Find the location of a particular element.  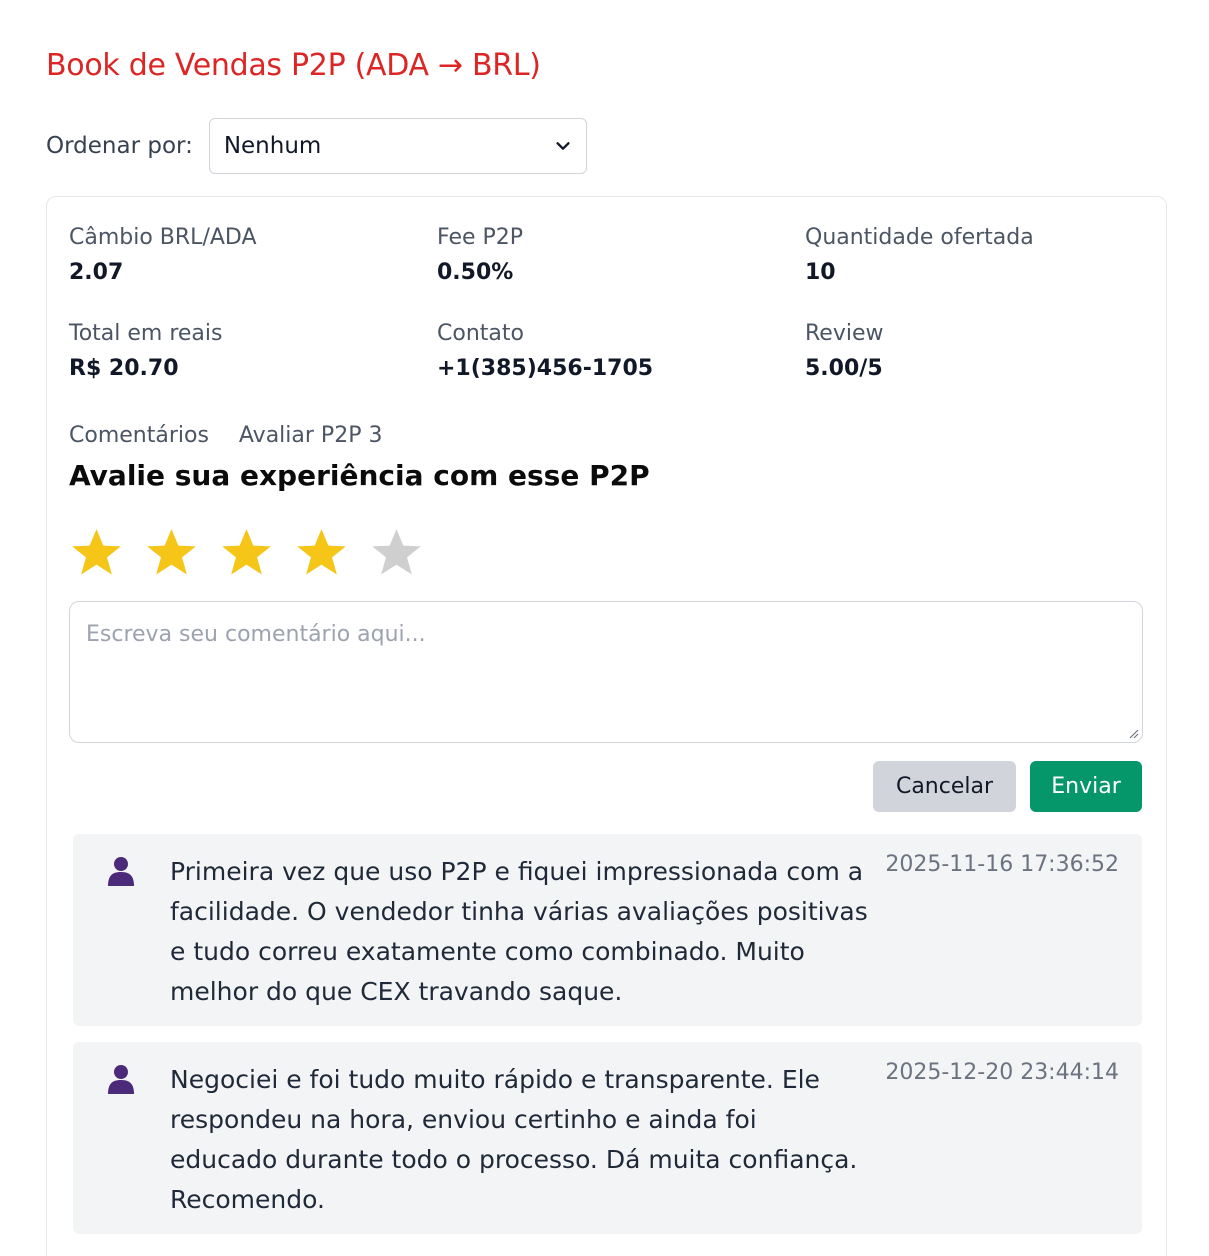

star-rating is located at coordinates (246, 552).